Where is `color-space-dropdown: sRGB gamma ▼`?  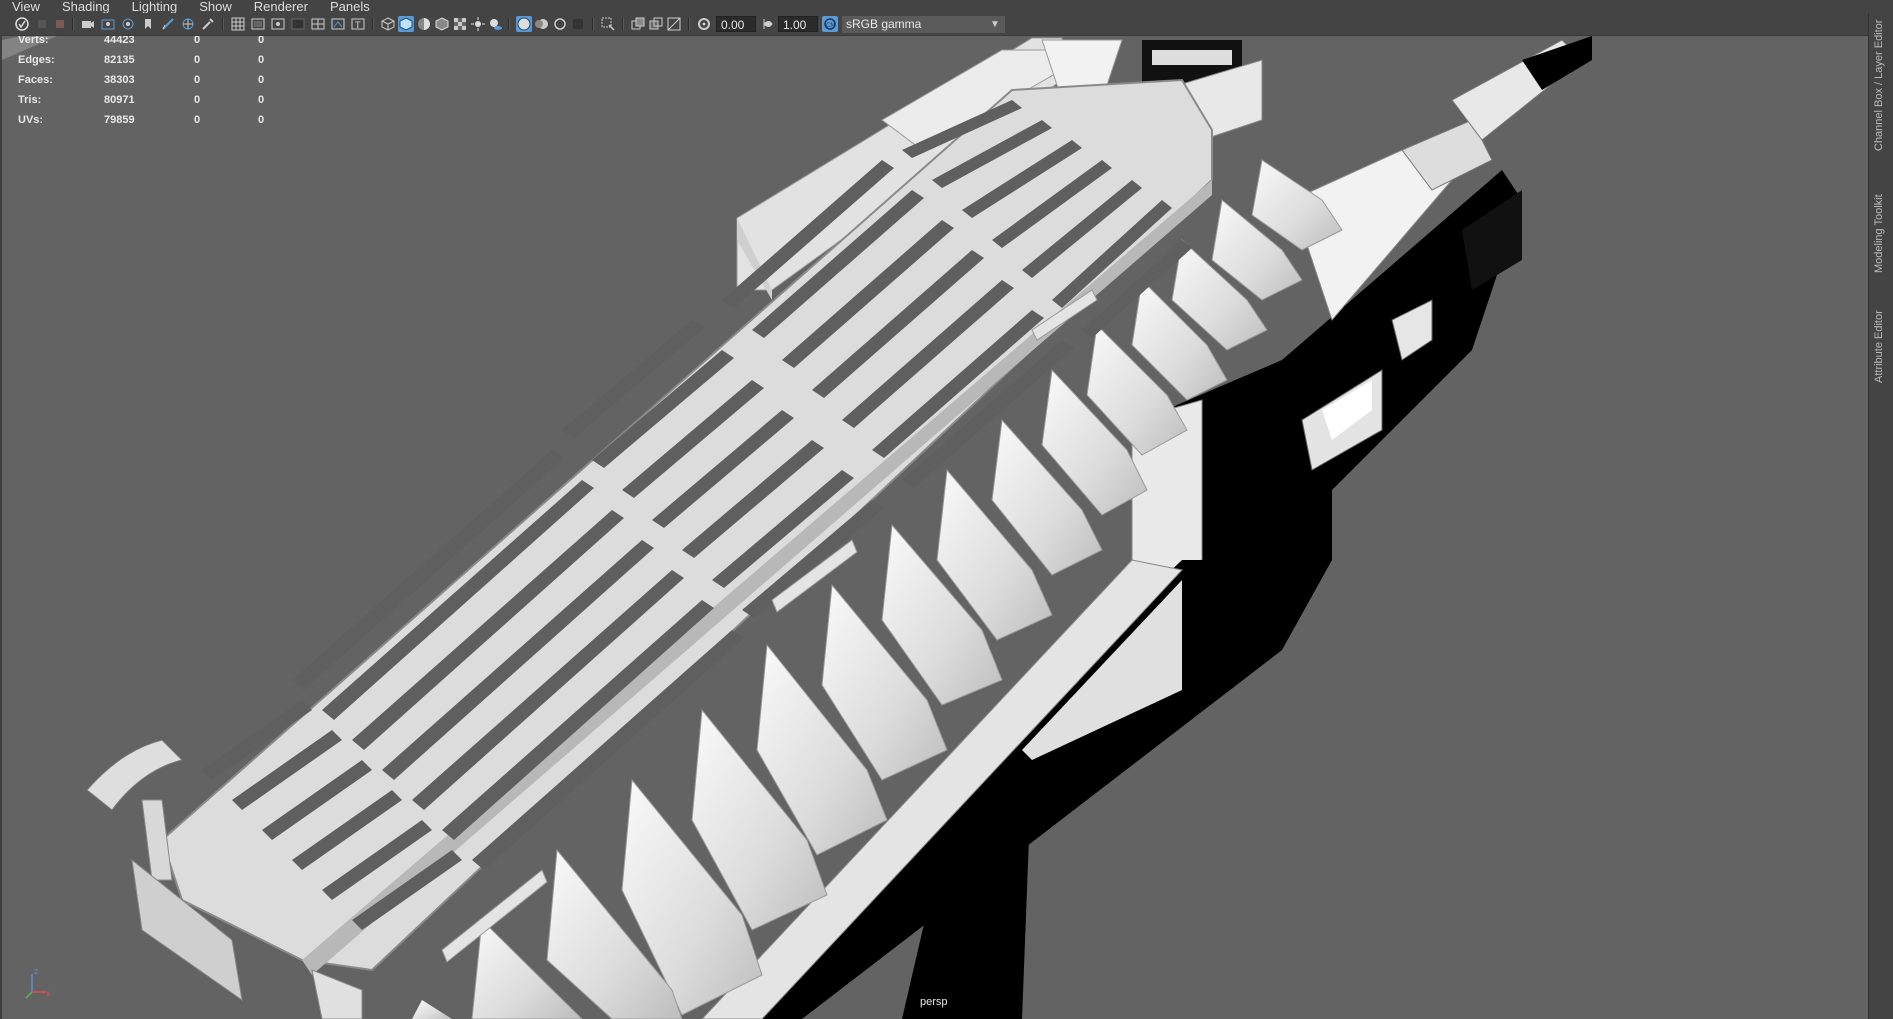
color-space-dropdown: sRGB gamma ▼ is located at coordinates (923, 24).